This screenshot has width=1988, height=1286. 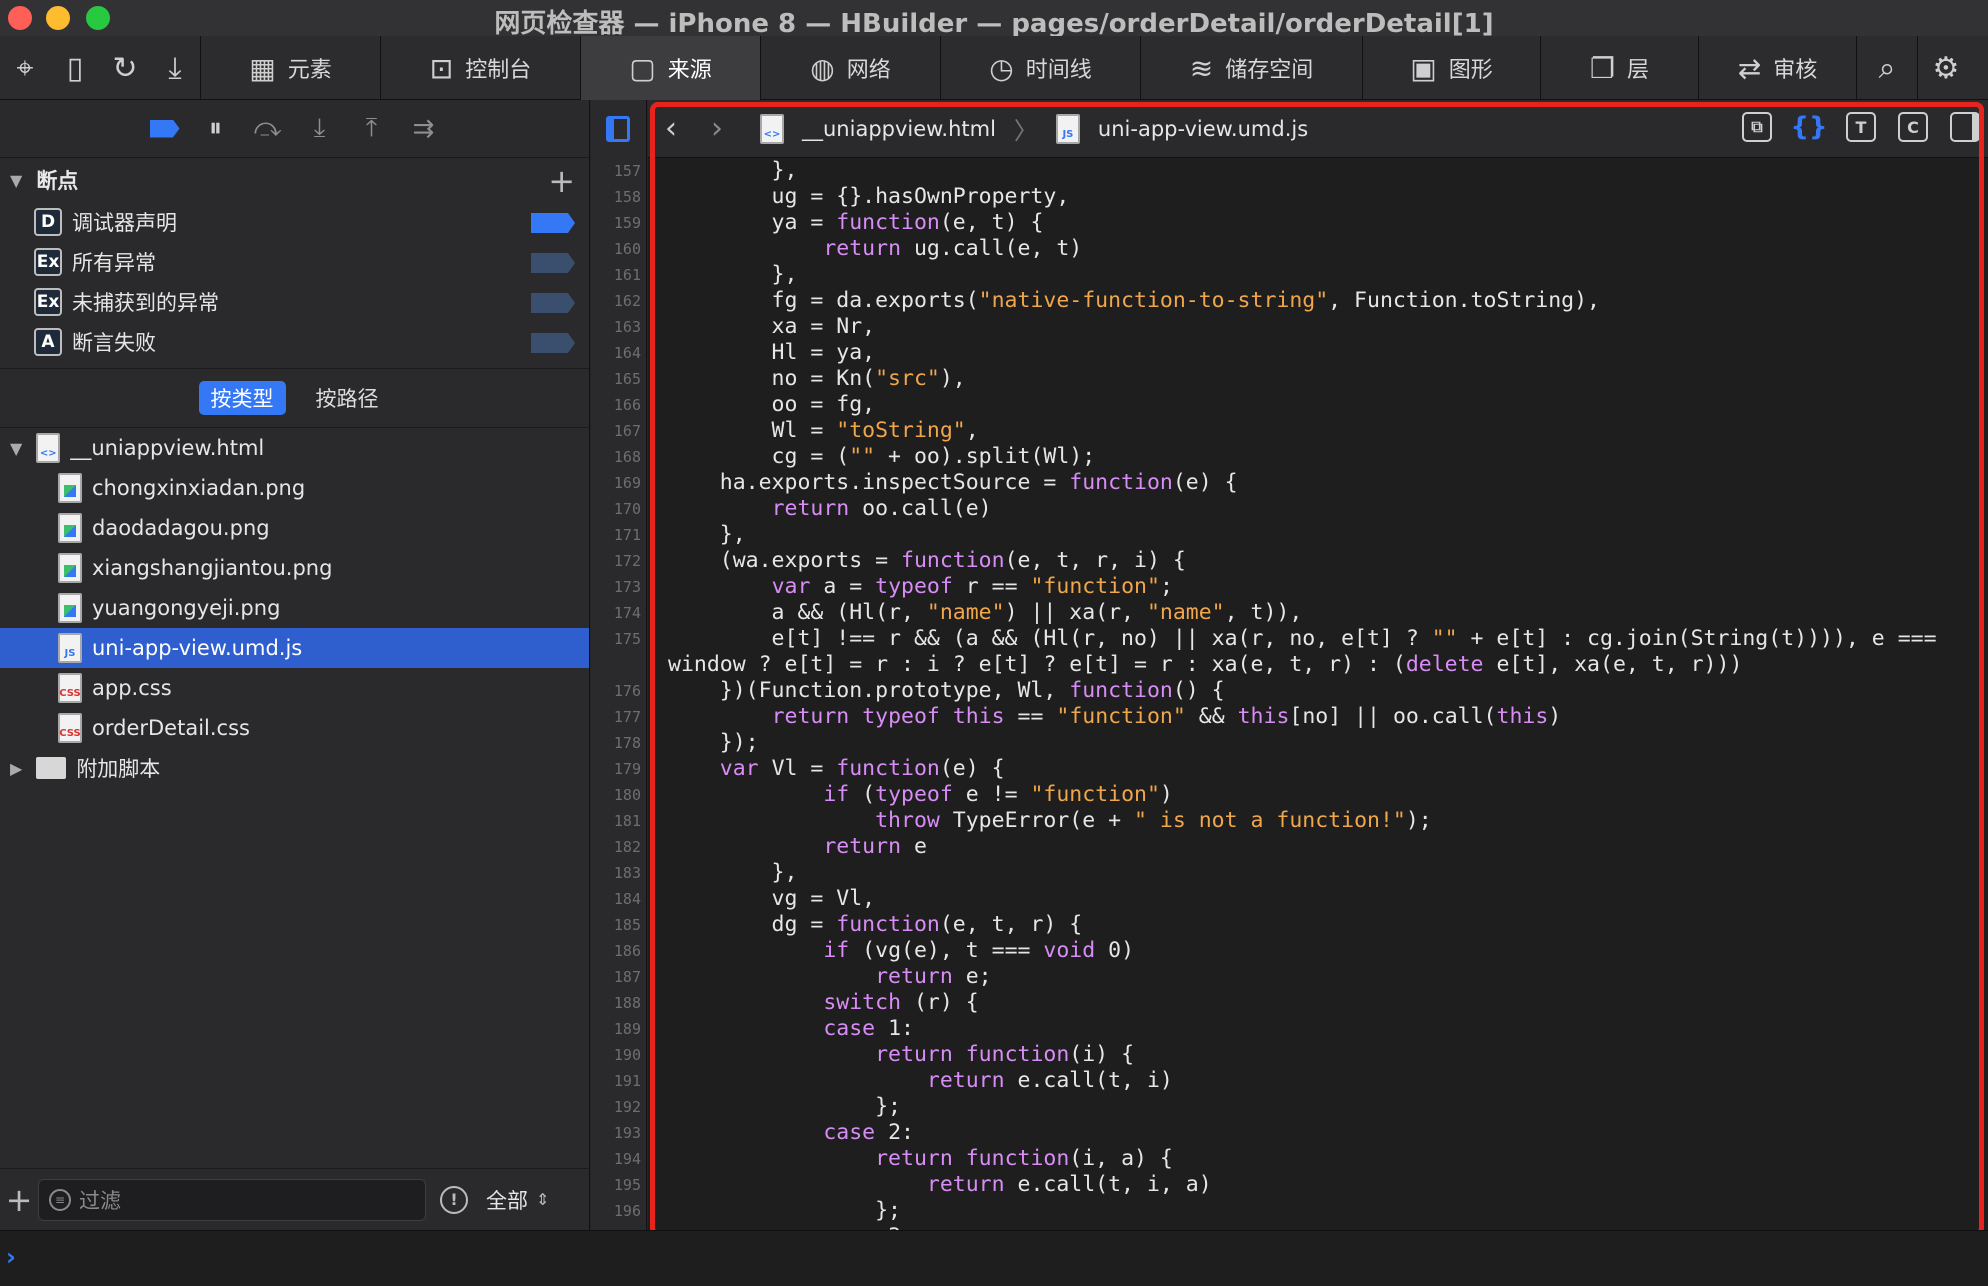 I want to click on line-number: 173, so click(x=619, y=587).